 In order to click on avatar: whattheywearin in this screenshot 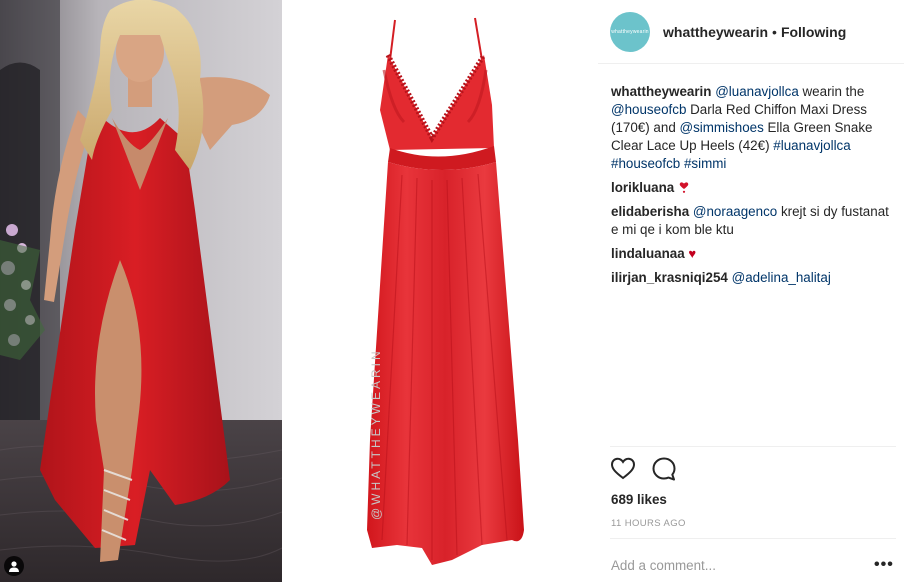, I will do `click(630, 31)`.